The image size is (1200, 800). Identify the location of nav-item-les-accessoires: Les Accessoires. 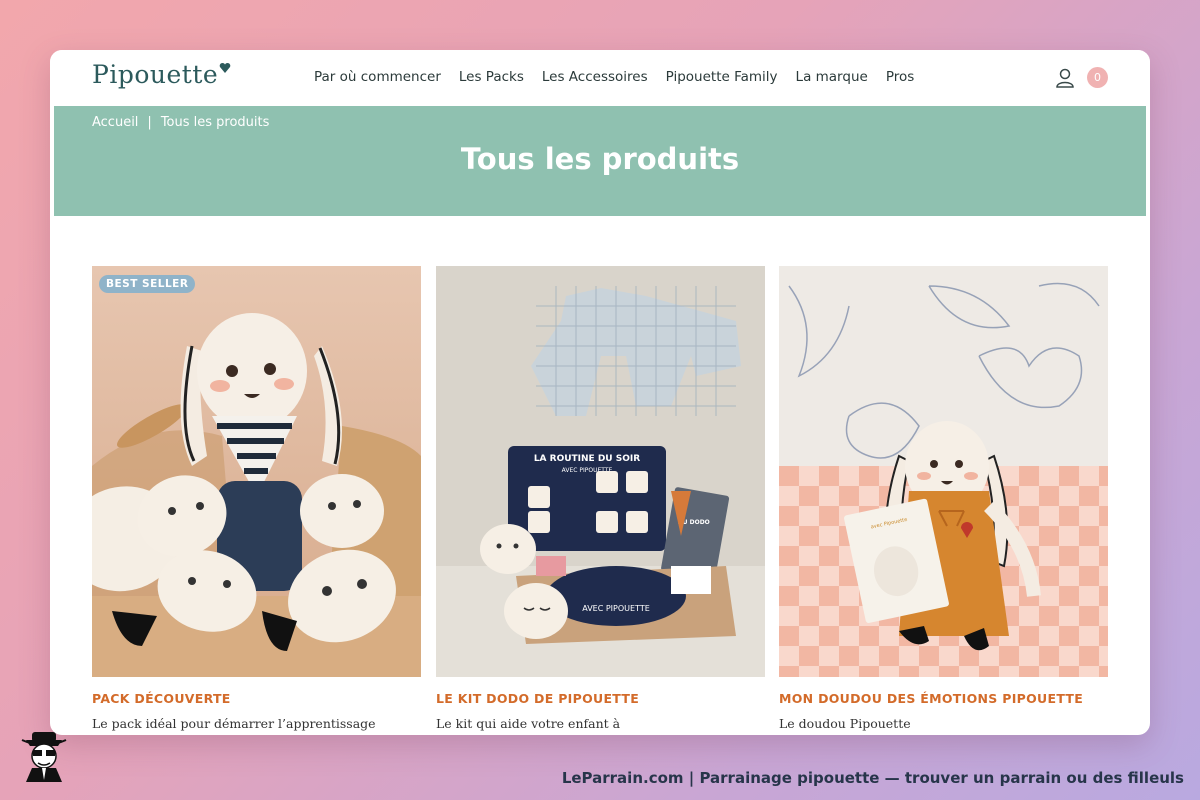
(595, 77).